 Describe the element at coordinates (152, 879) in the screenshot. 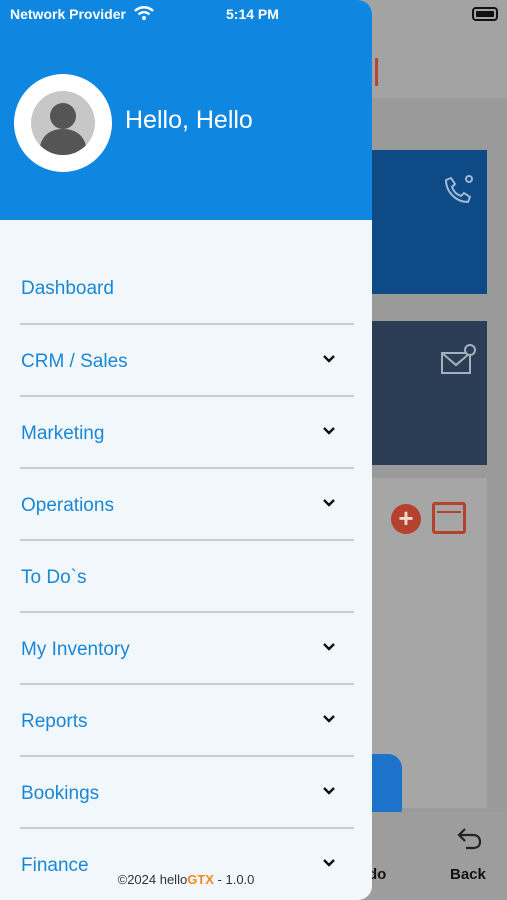

I see `footer-copyright: ©2024 hello` at that location.